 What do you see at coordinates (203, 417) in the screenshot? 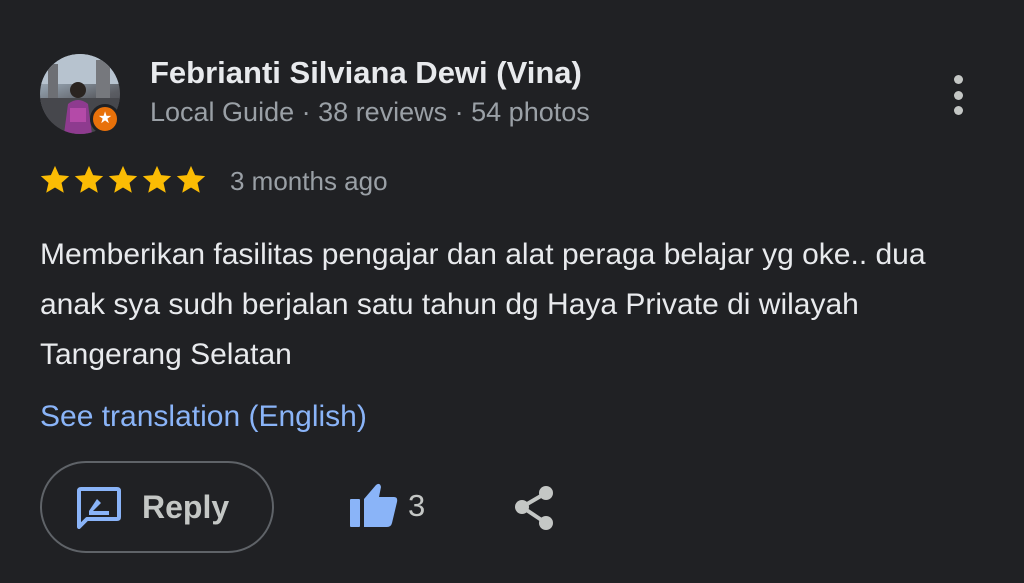
I see `see-translation-link: See translation (English)` at bounding box center [203, 417].